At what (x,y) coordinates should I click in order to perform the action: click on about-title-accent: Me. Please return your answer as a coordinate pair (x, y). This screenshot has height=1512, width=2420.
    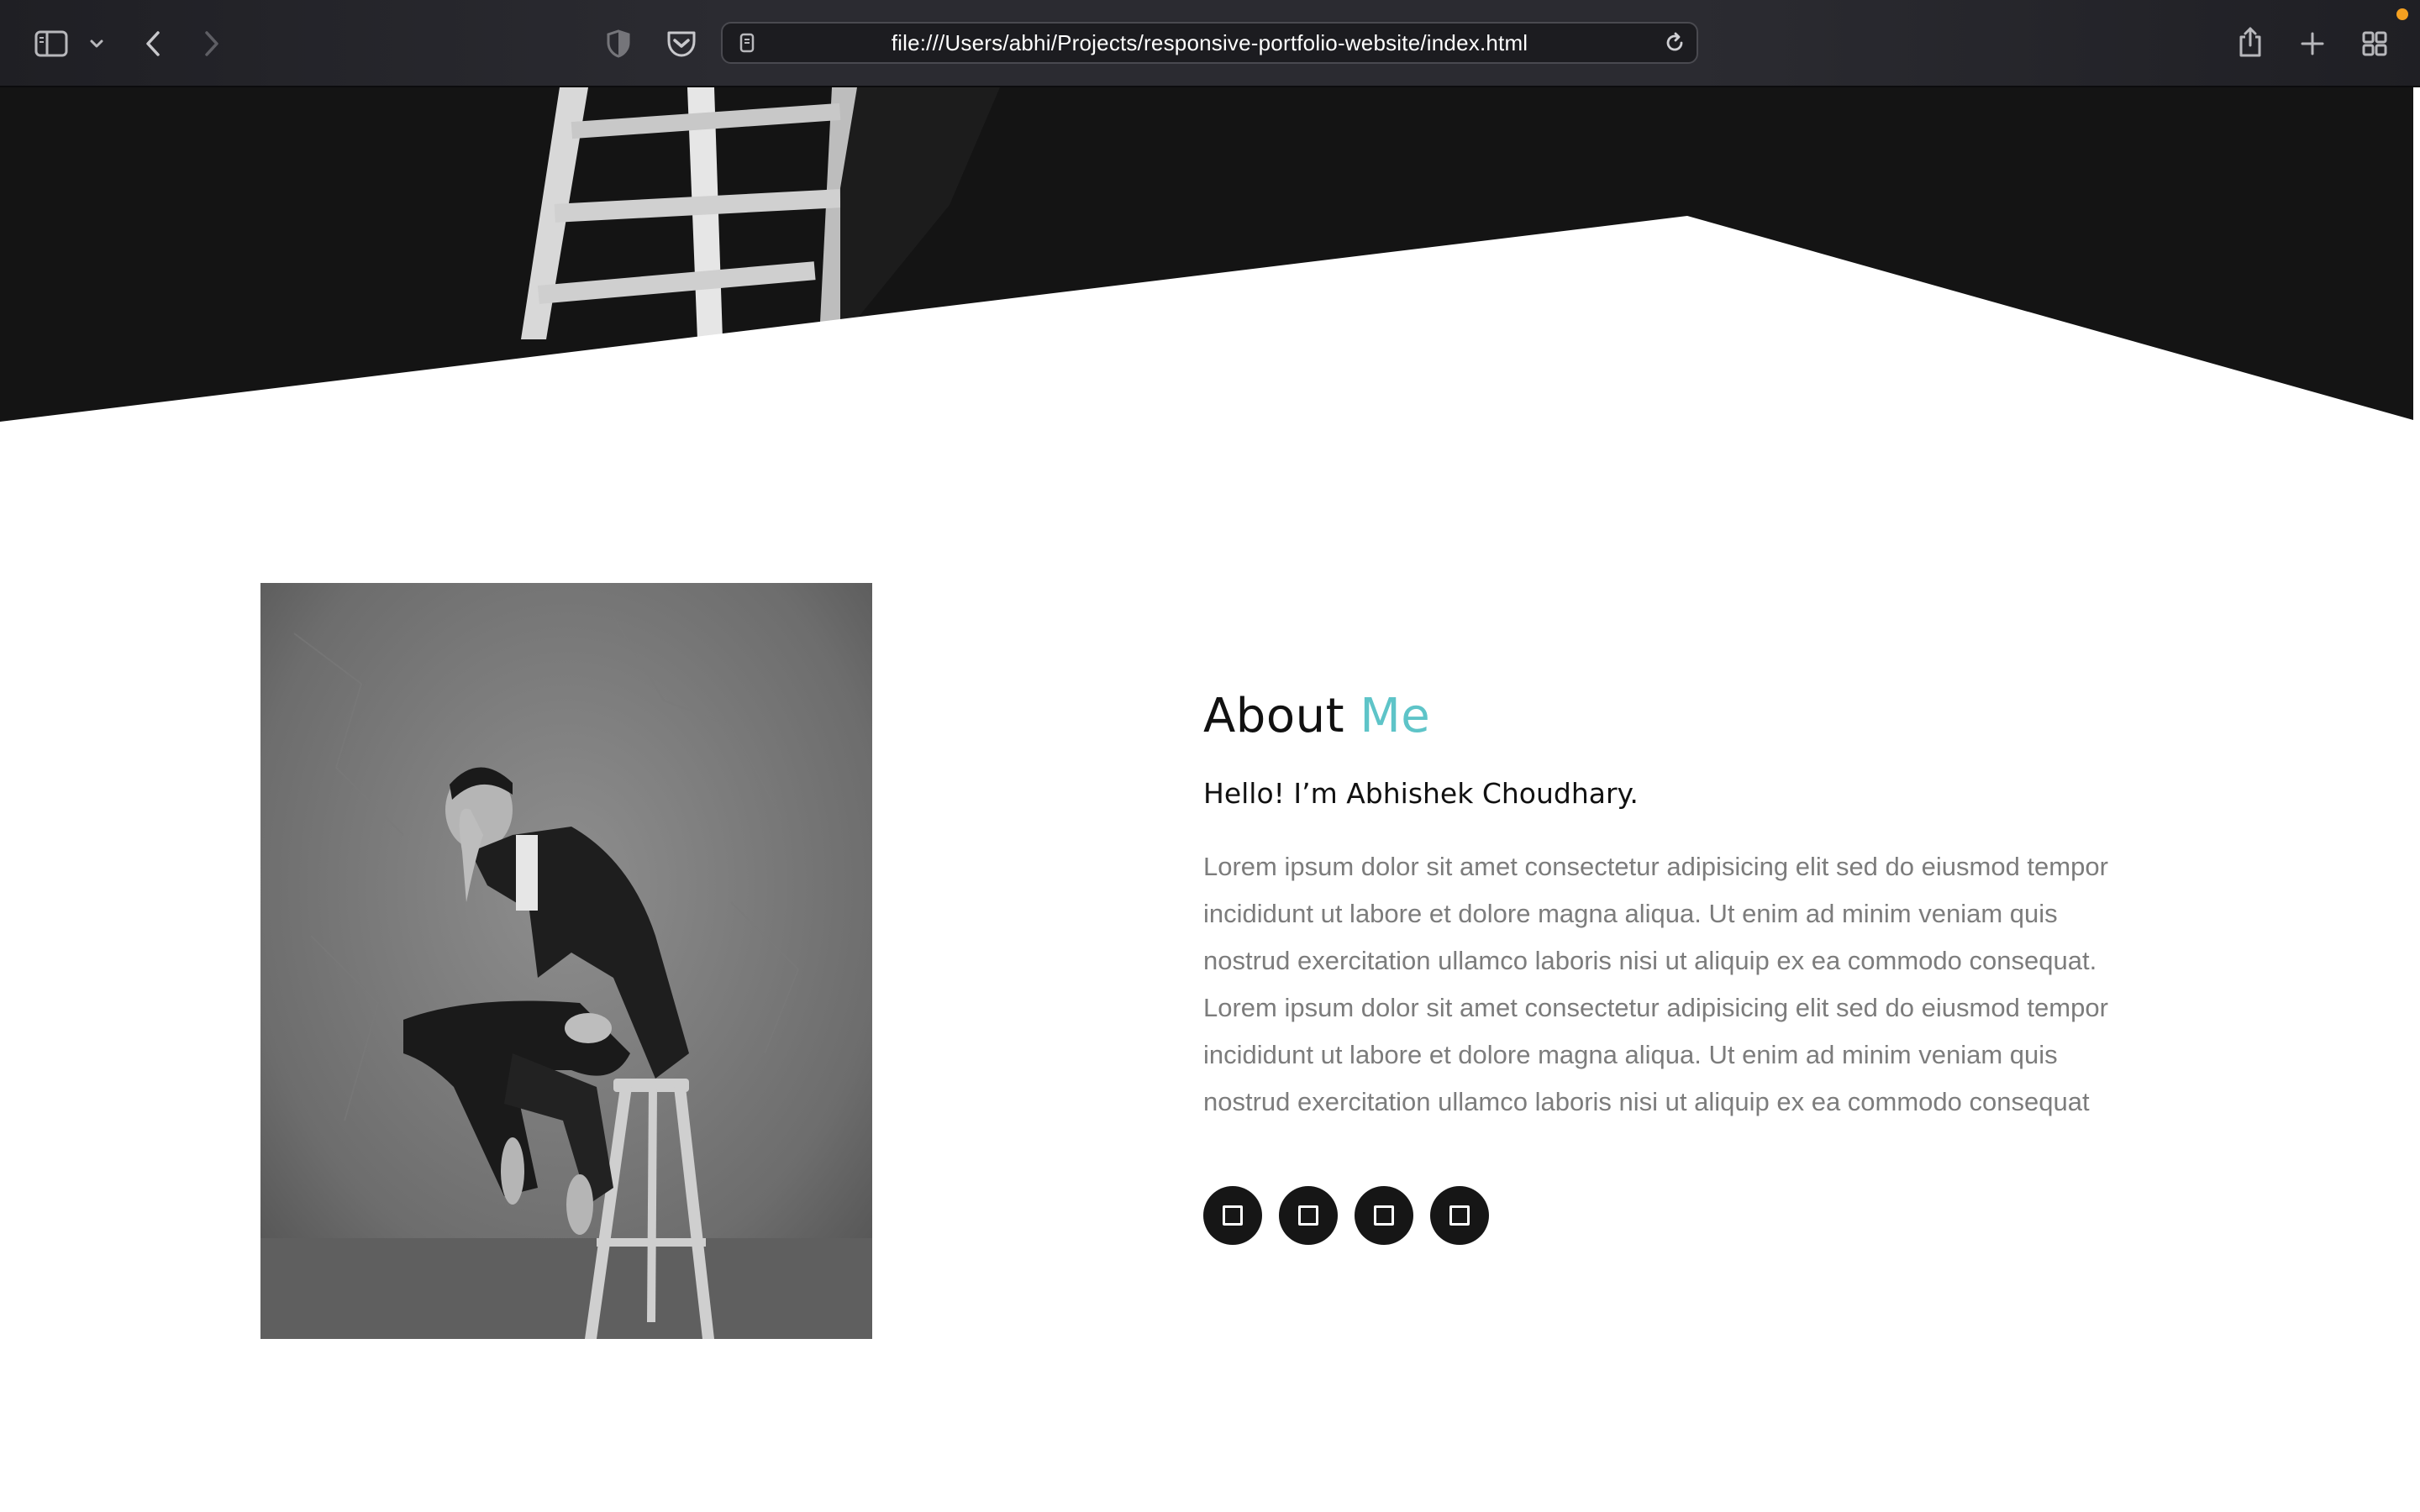
    Looking at the image, I should click on (1395, 716).